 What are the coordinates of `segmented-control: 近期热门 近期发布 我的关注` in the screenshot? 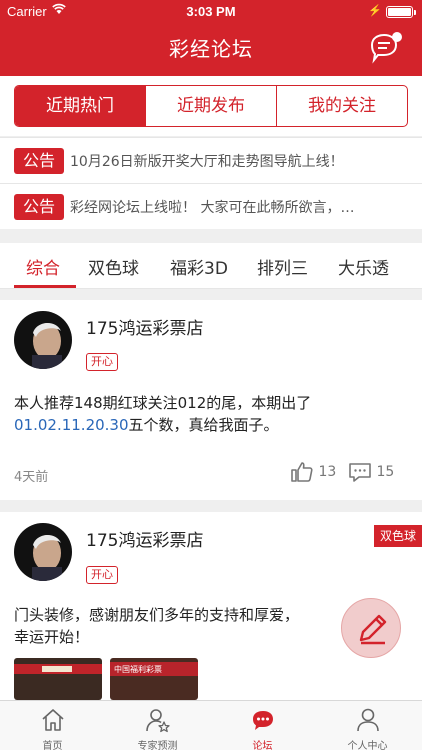 It's located at (211, 106).